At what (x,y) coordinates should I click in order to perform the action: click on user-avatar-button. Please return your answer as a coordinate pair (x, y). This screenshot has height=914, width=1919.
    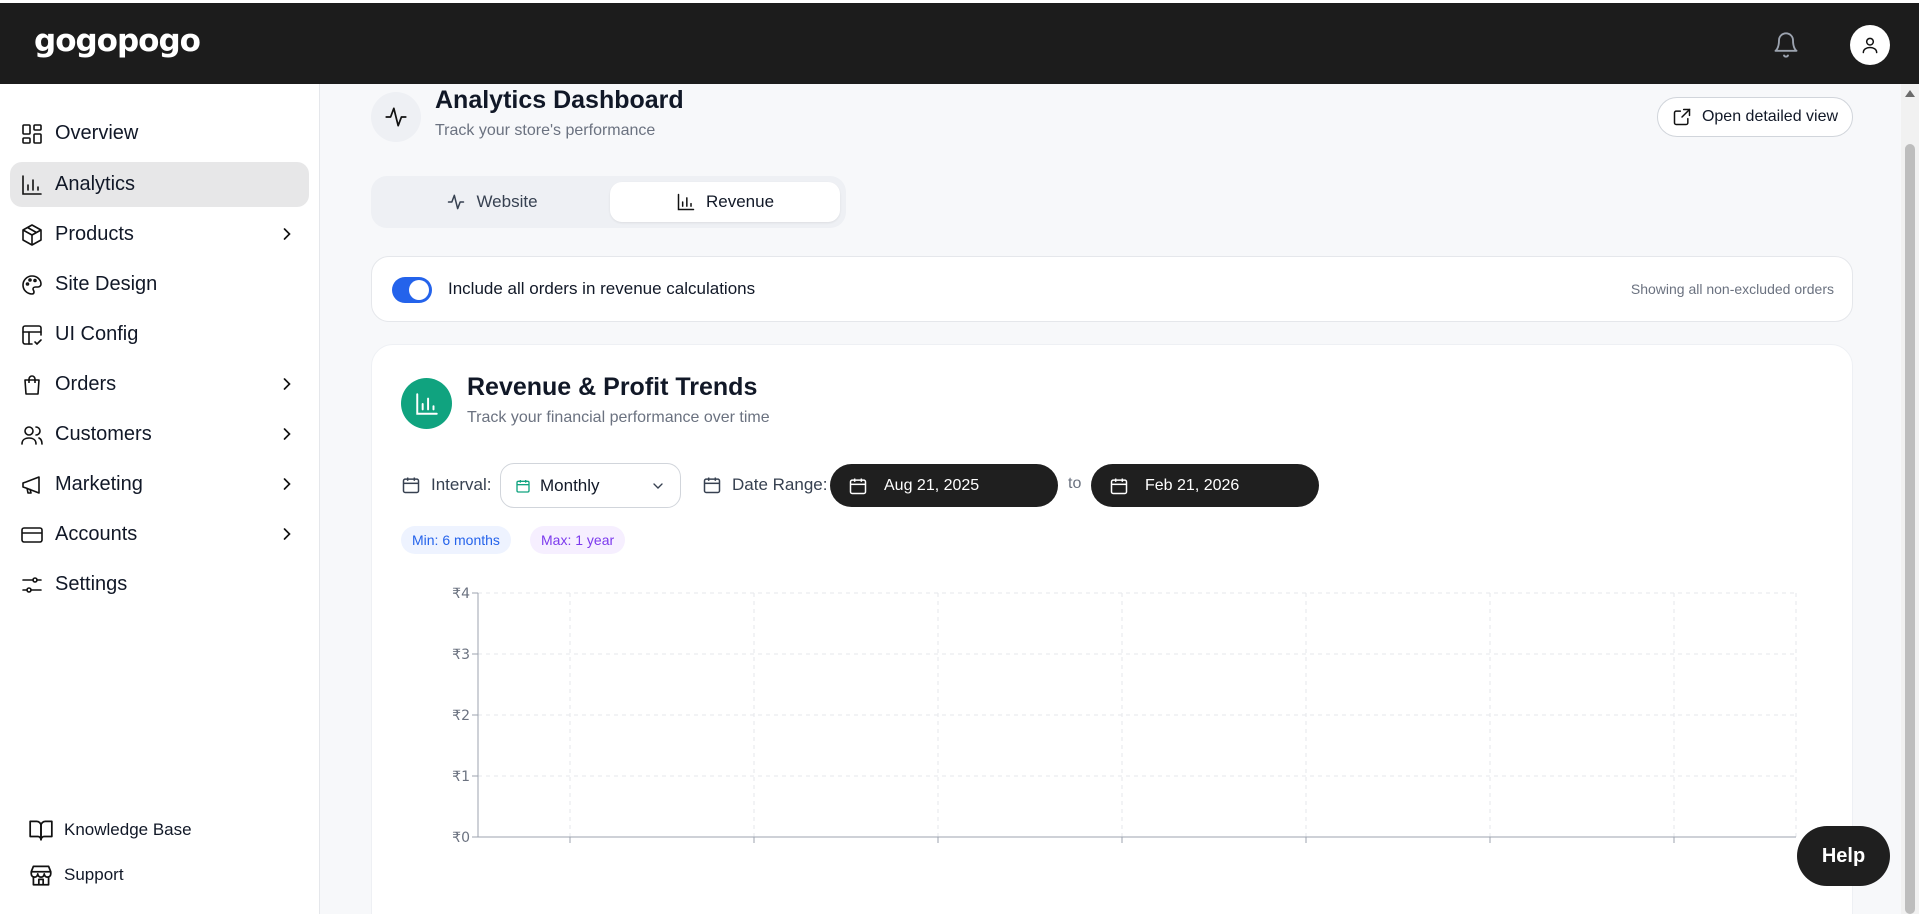
    Looking at the image, I should click on (1870, 45).